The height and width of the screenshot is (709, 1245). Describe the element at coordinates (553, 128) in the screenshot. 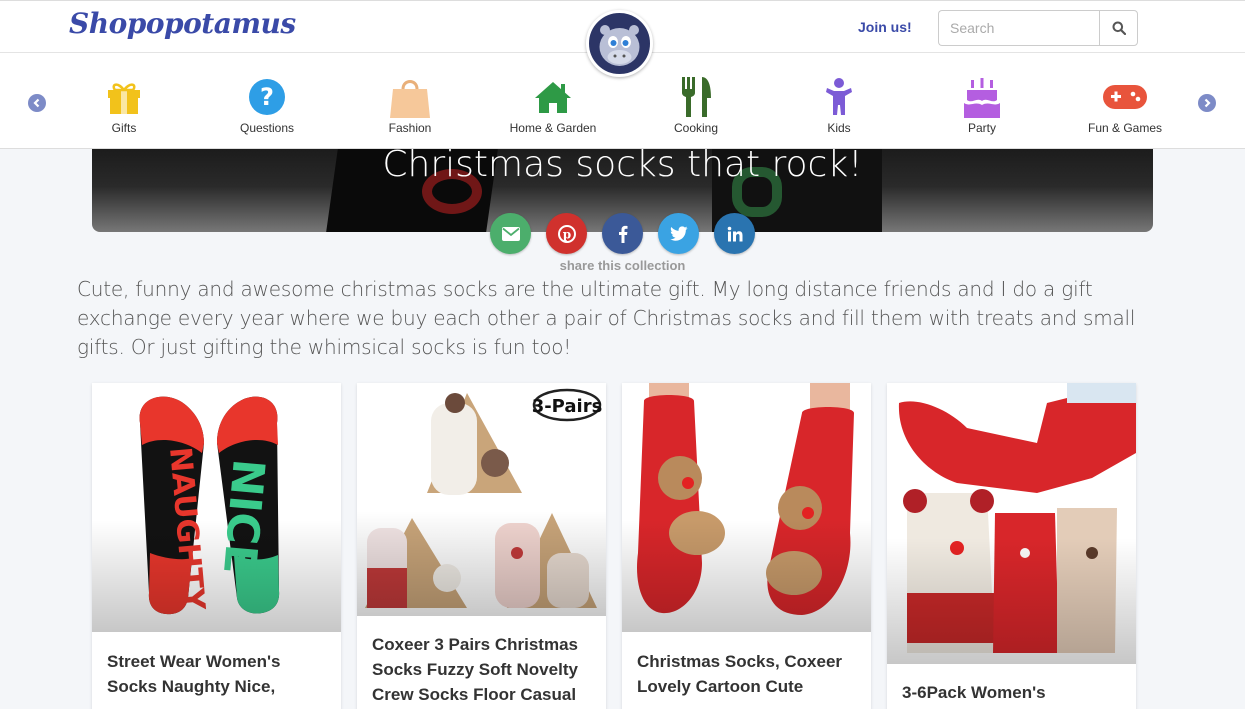

I see `category-label: Home & Garden` at that location.